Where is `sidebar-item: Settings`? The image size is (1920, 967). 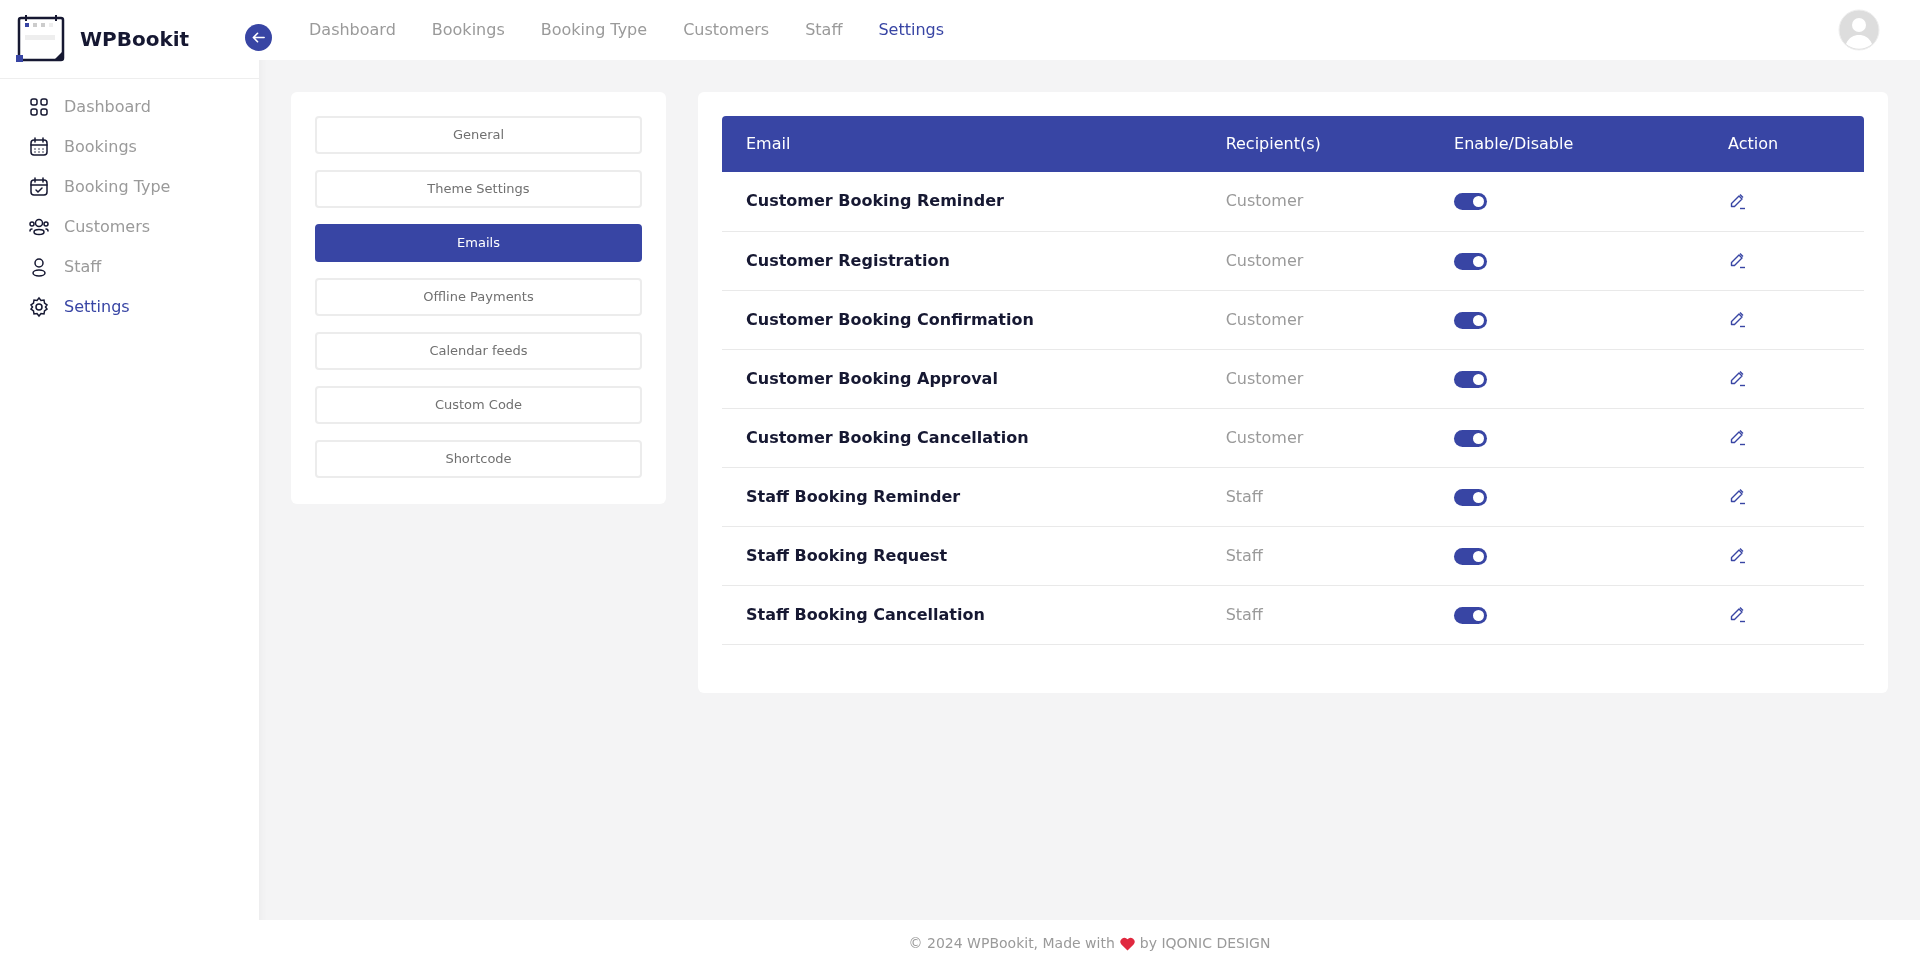
sidebar-item: Settings is located at coordinates (129, 307).